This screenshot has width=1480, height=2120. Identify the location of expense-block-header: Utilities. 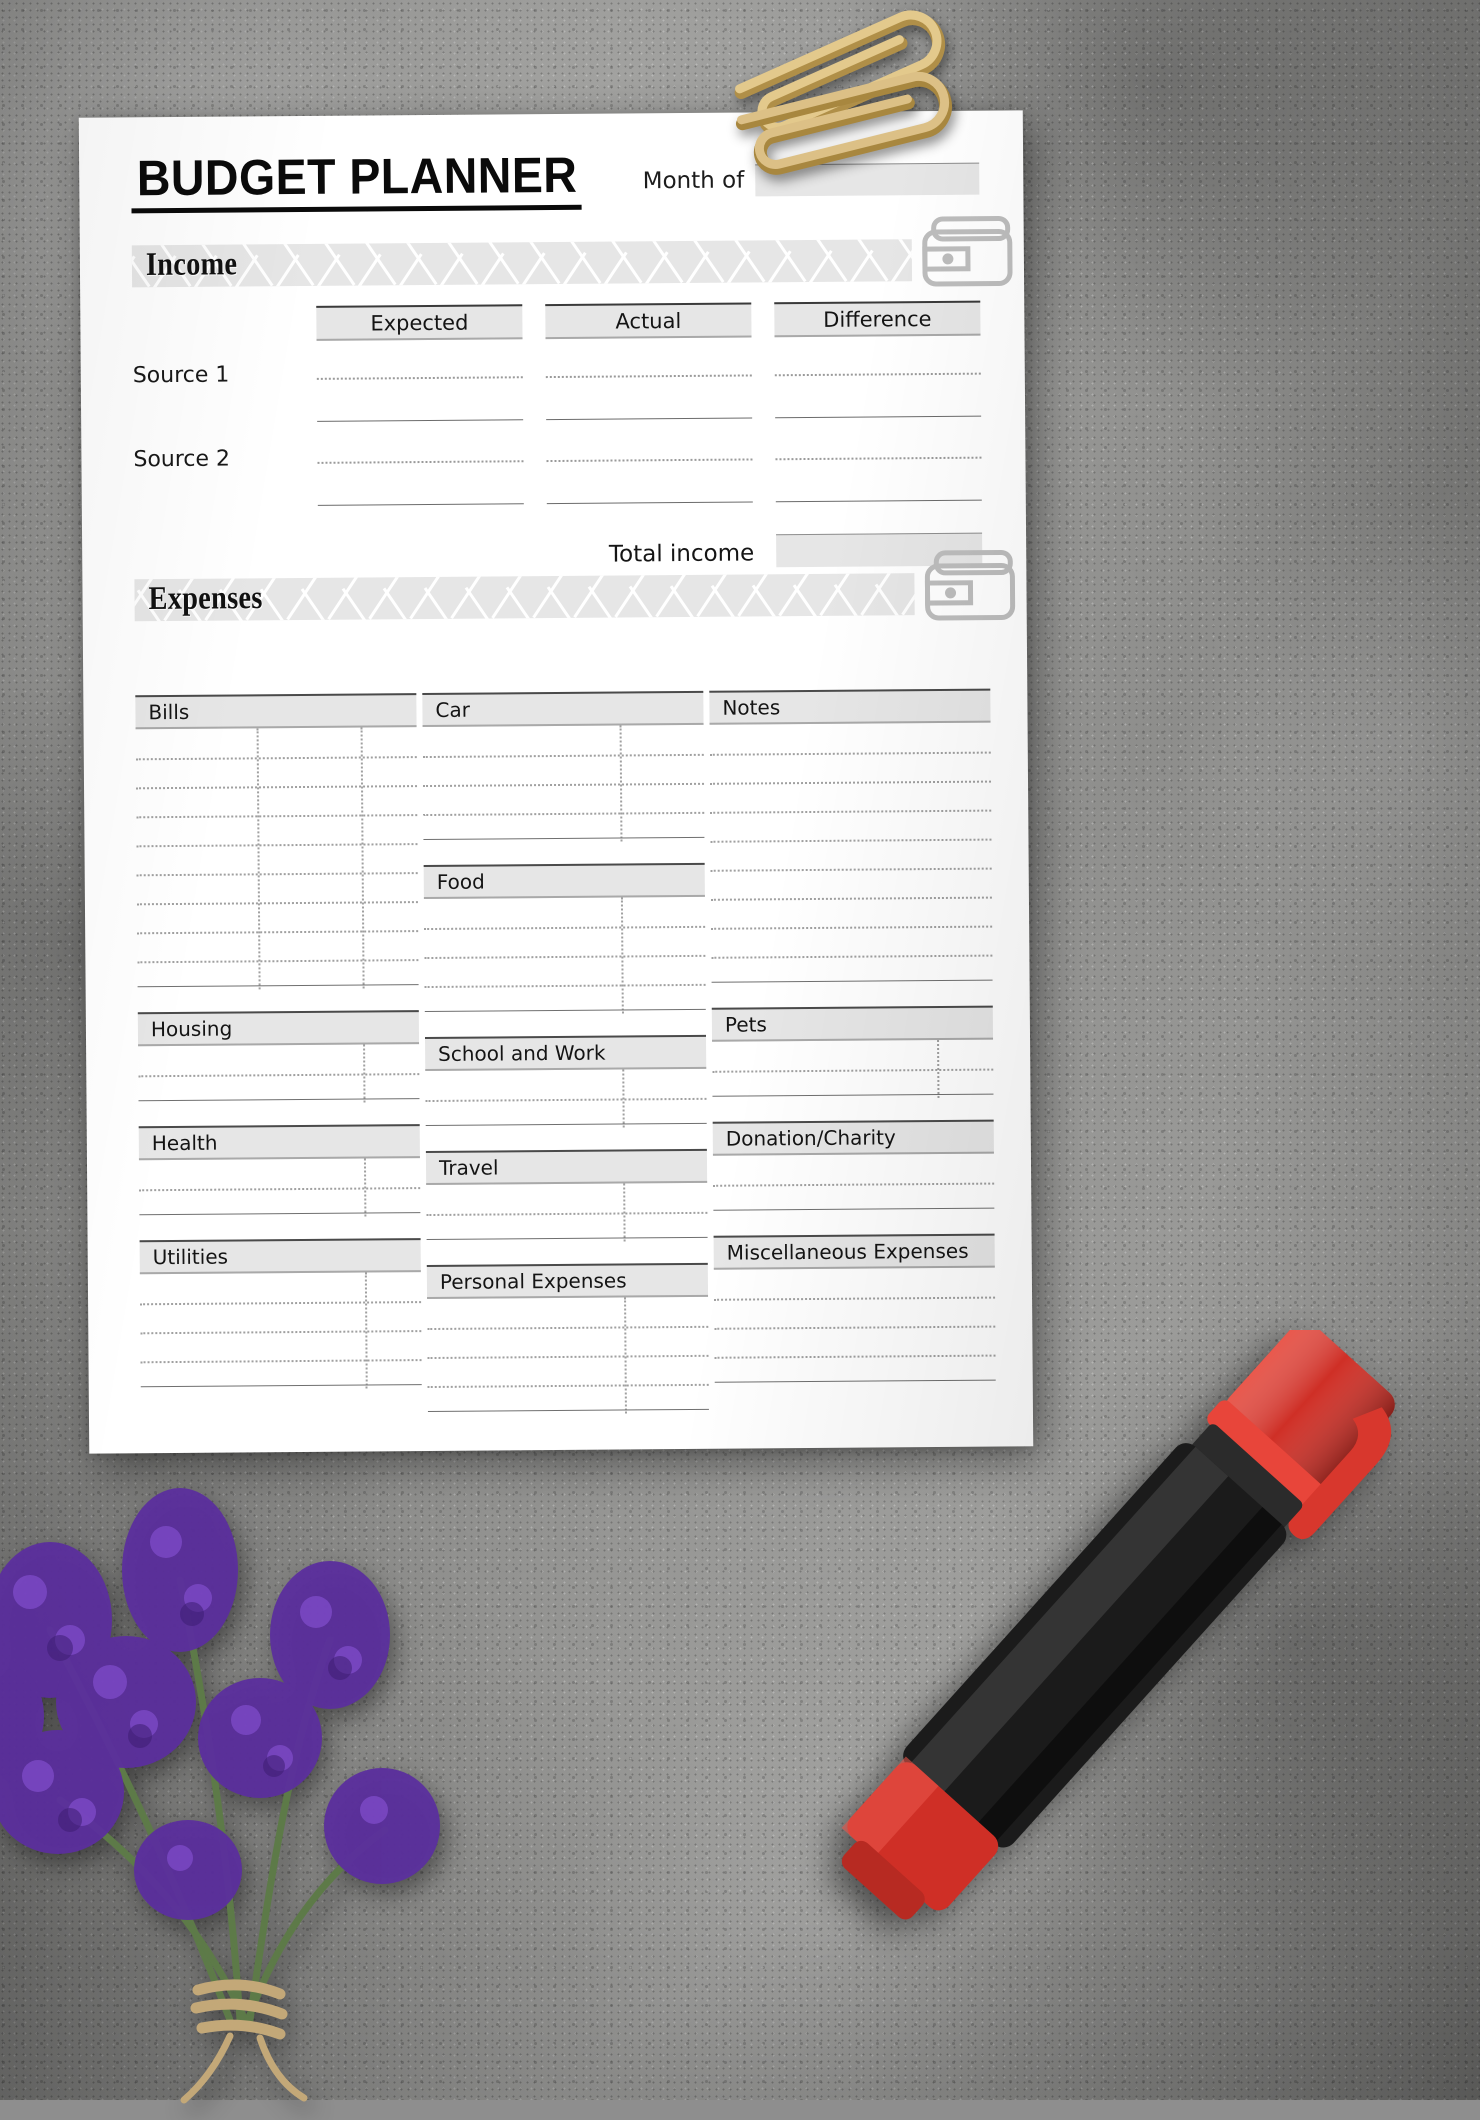
(280, 1256).